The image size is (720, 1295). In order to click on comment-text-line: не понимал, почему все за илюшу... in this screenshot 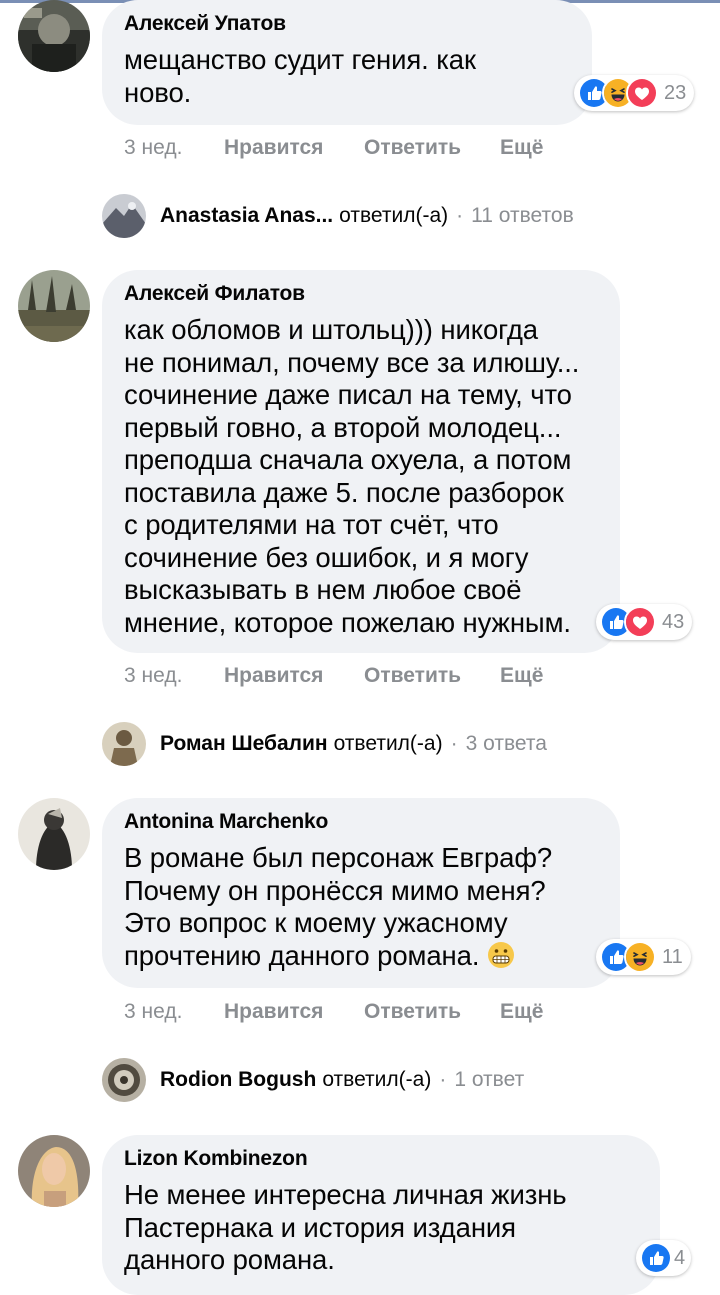, I will do `click(352, 362)`.